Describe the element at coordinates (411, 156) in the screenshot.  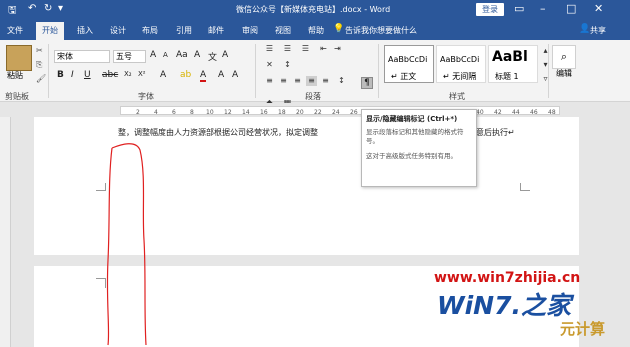
I see `tooltip-note: 这对于高级版式任务特别有用。` at that location.